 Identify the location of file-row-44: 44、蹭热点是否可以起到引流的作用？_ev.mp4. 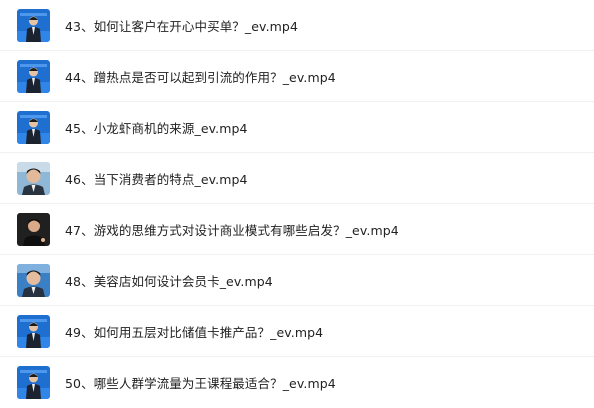
(297, 76).